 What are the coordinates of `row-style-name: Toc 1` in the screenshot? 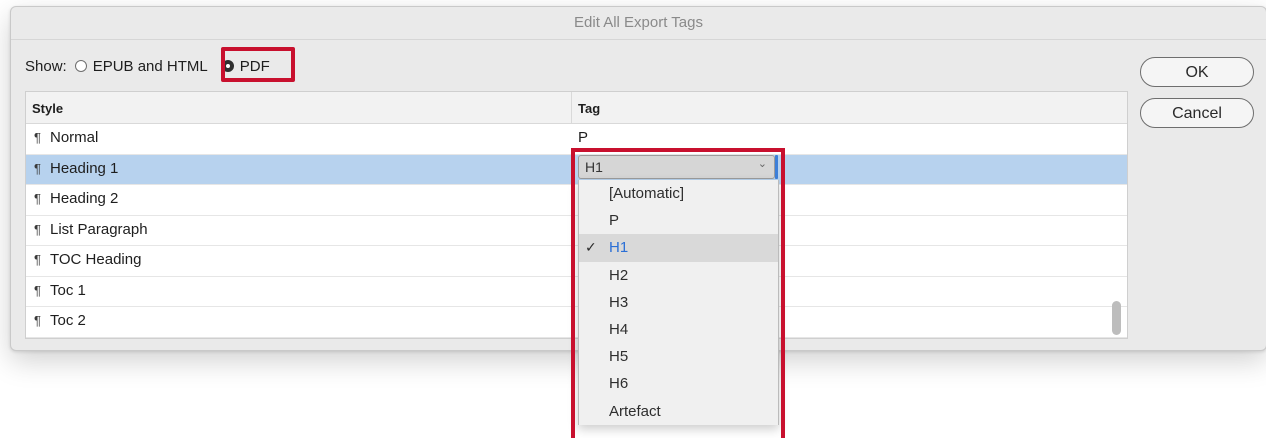 It's located at (68, 290).